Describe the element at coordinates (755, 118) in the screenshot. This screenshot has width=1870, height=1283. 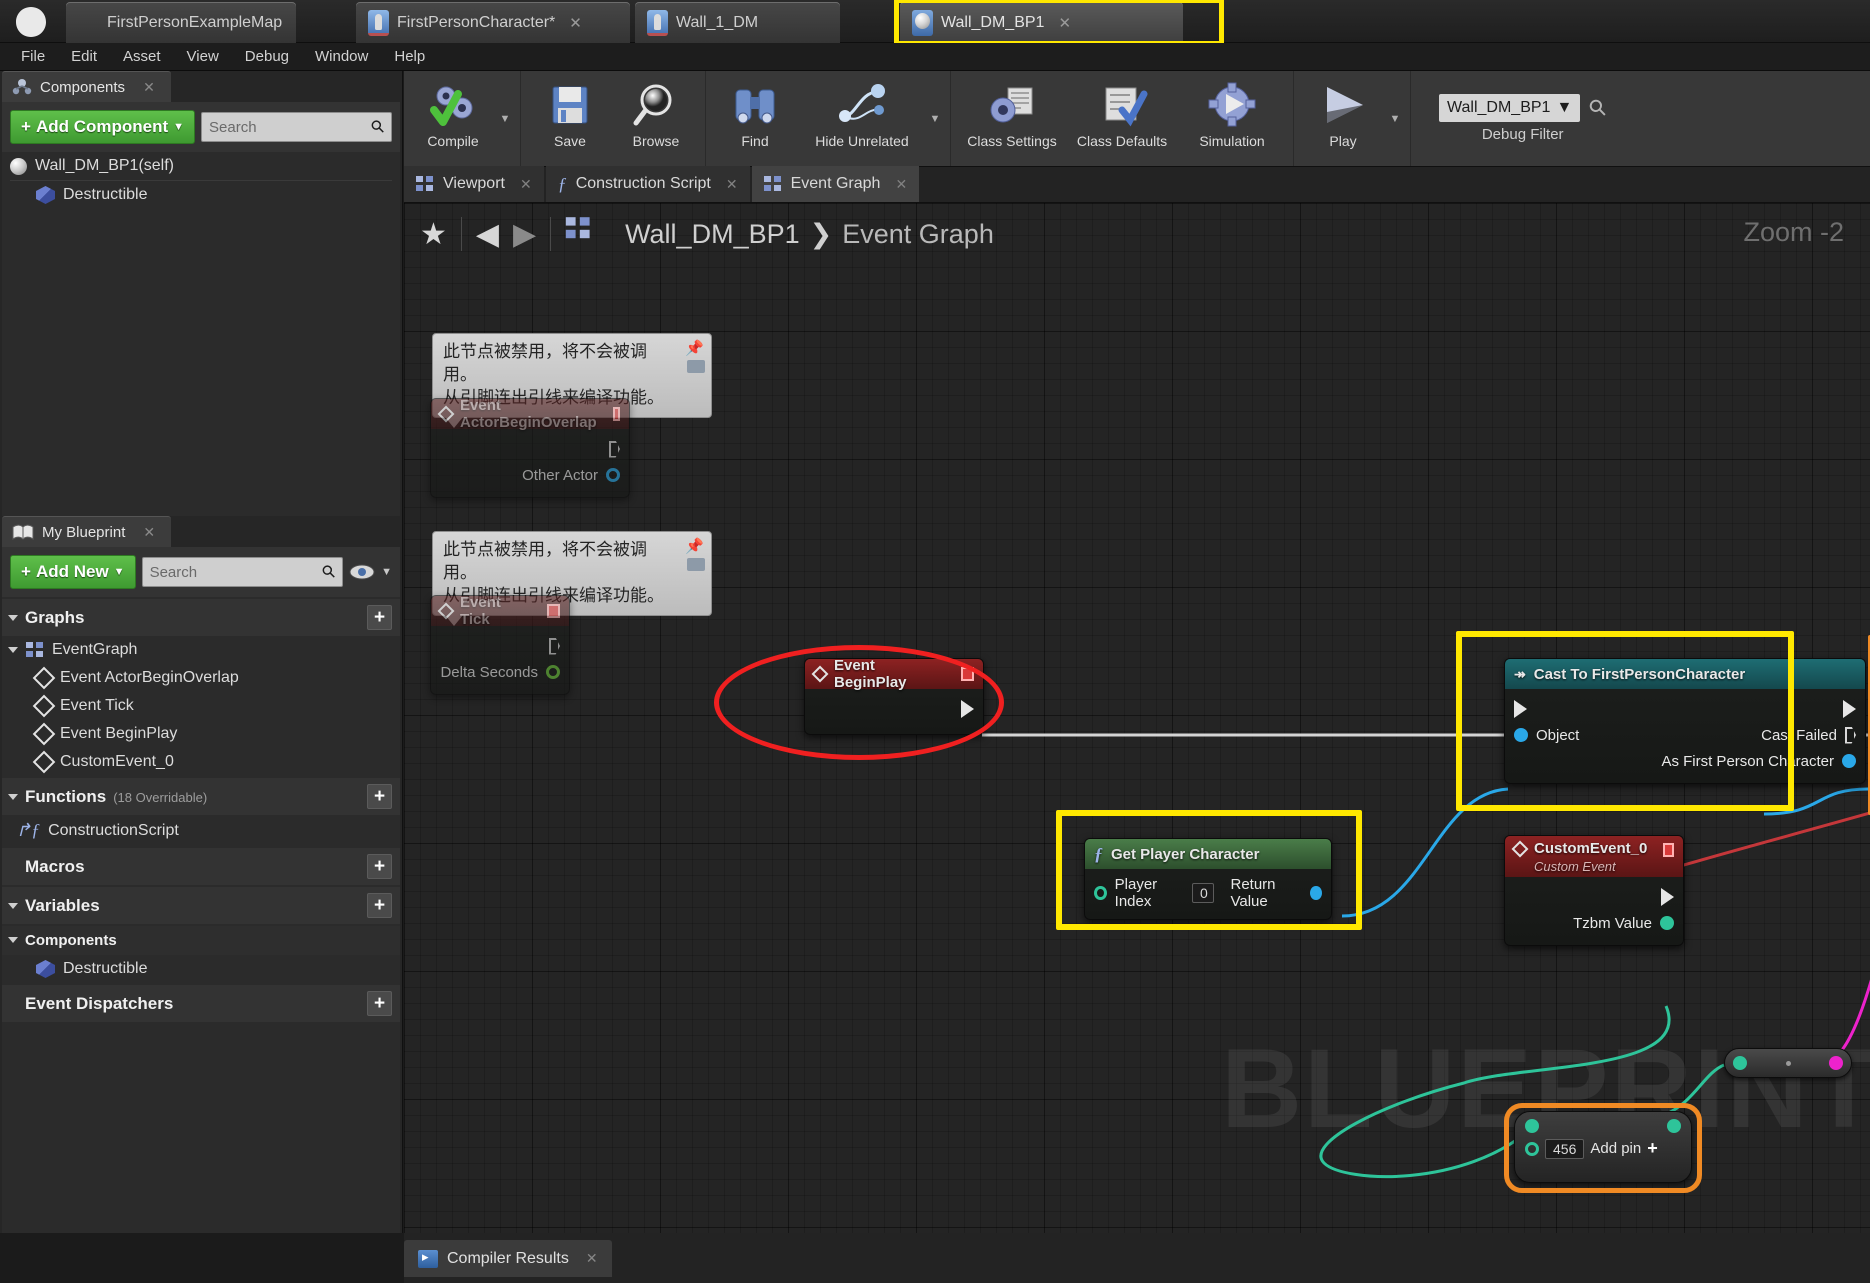
I see `find-button: Find` at that location.